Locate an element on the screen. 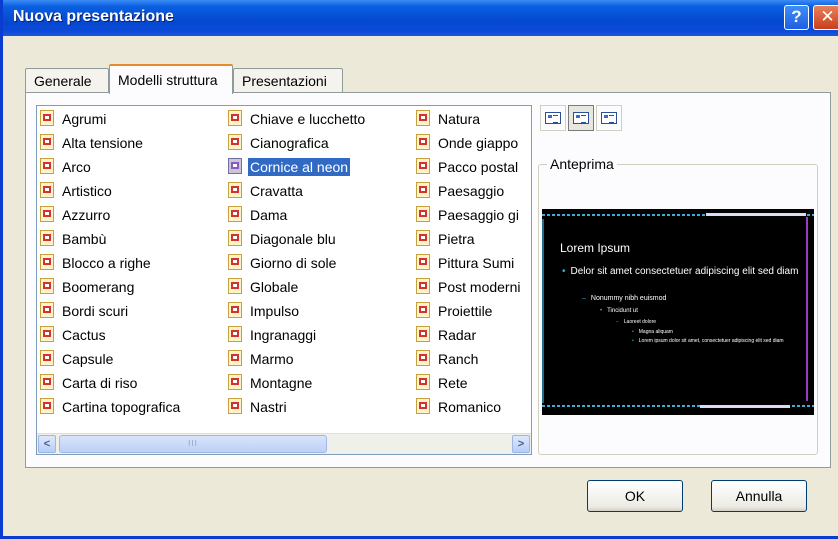 This screenshot has width=838, height=539. template-item: Globale is located at coordinates (297, 287).